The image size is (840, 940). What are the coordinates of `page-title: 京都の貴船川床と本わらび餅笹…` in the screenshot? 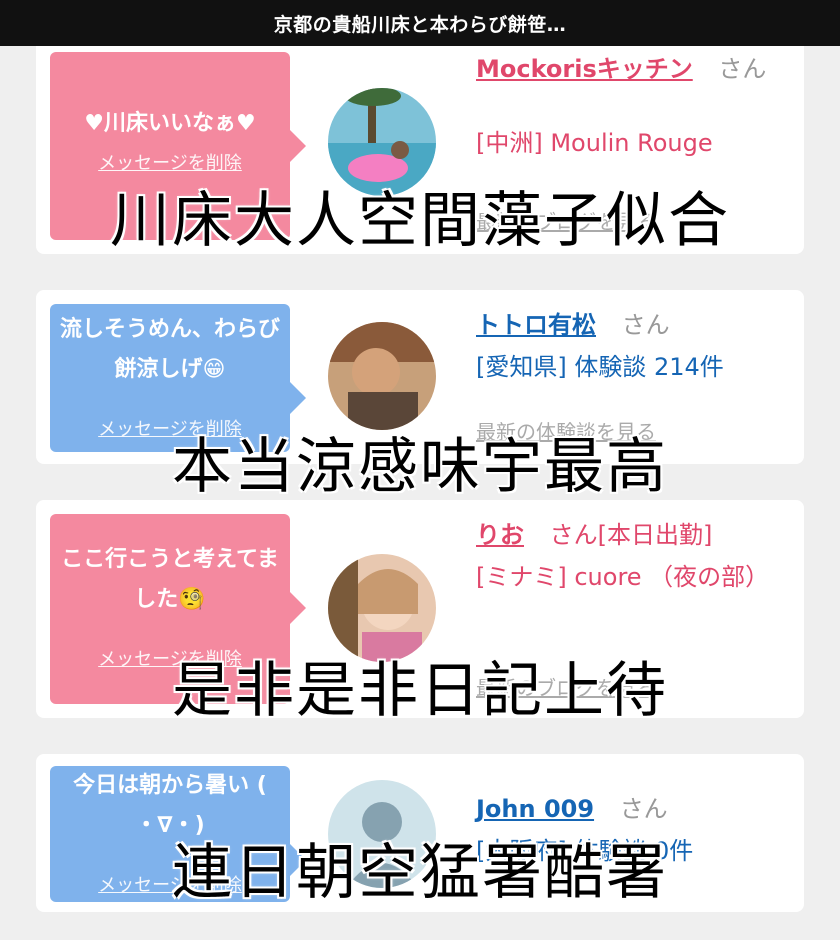 It's located at (420, 24).